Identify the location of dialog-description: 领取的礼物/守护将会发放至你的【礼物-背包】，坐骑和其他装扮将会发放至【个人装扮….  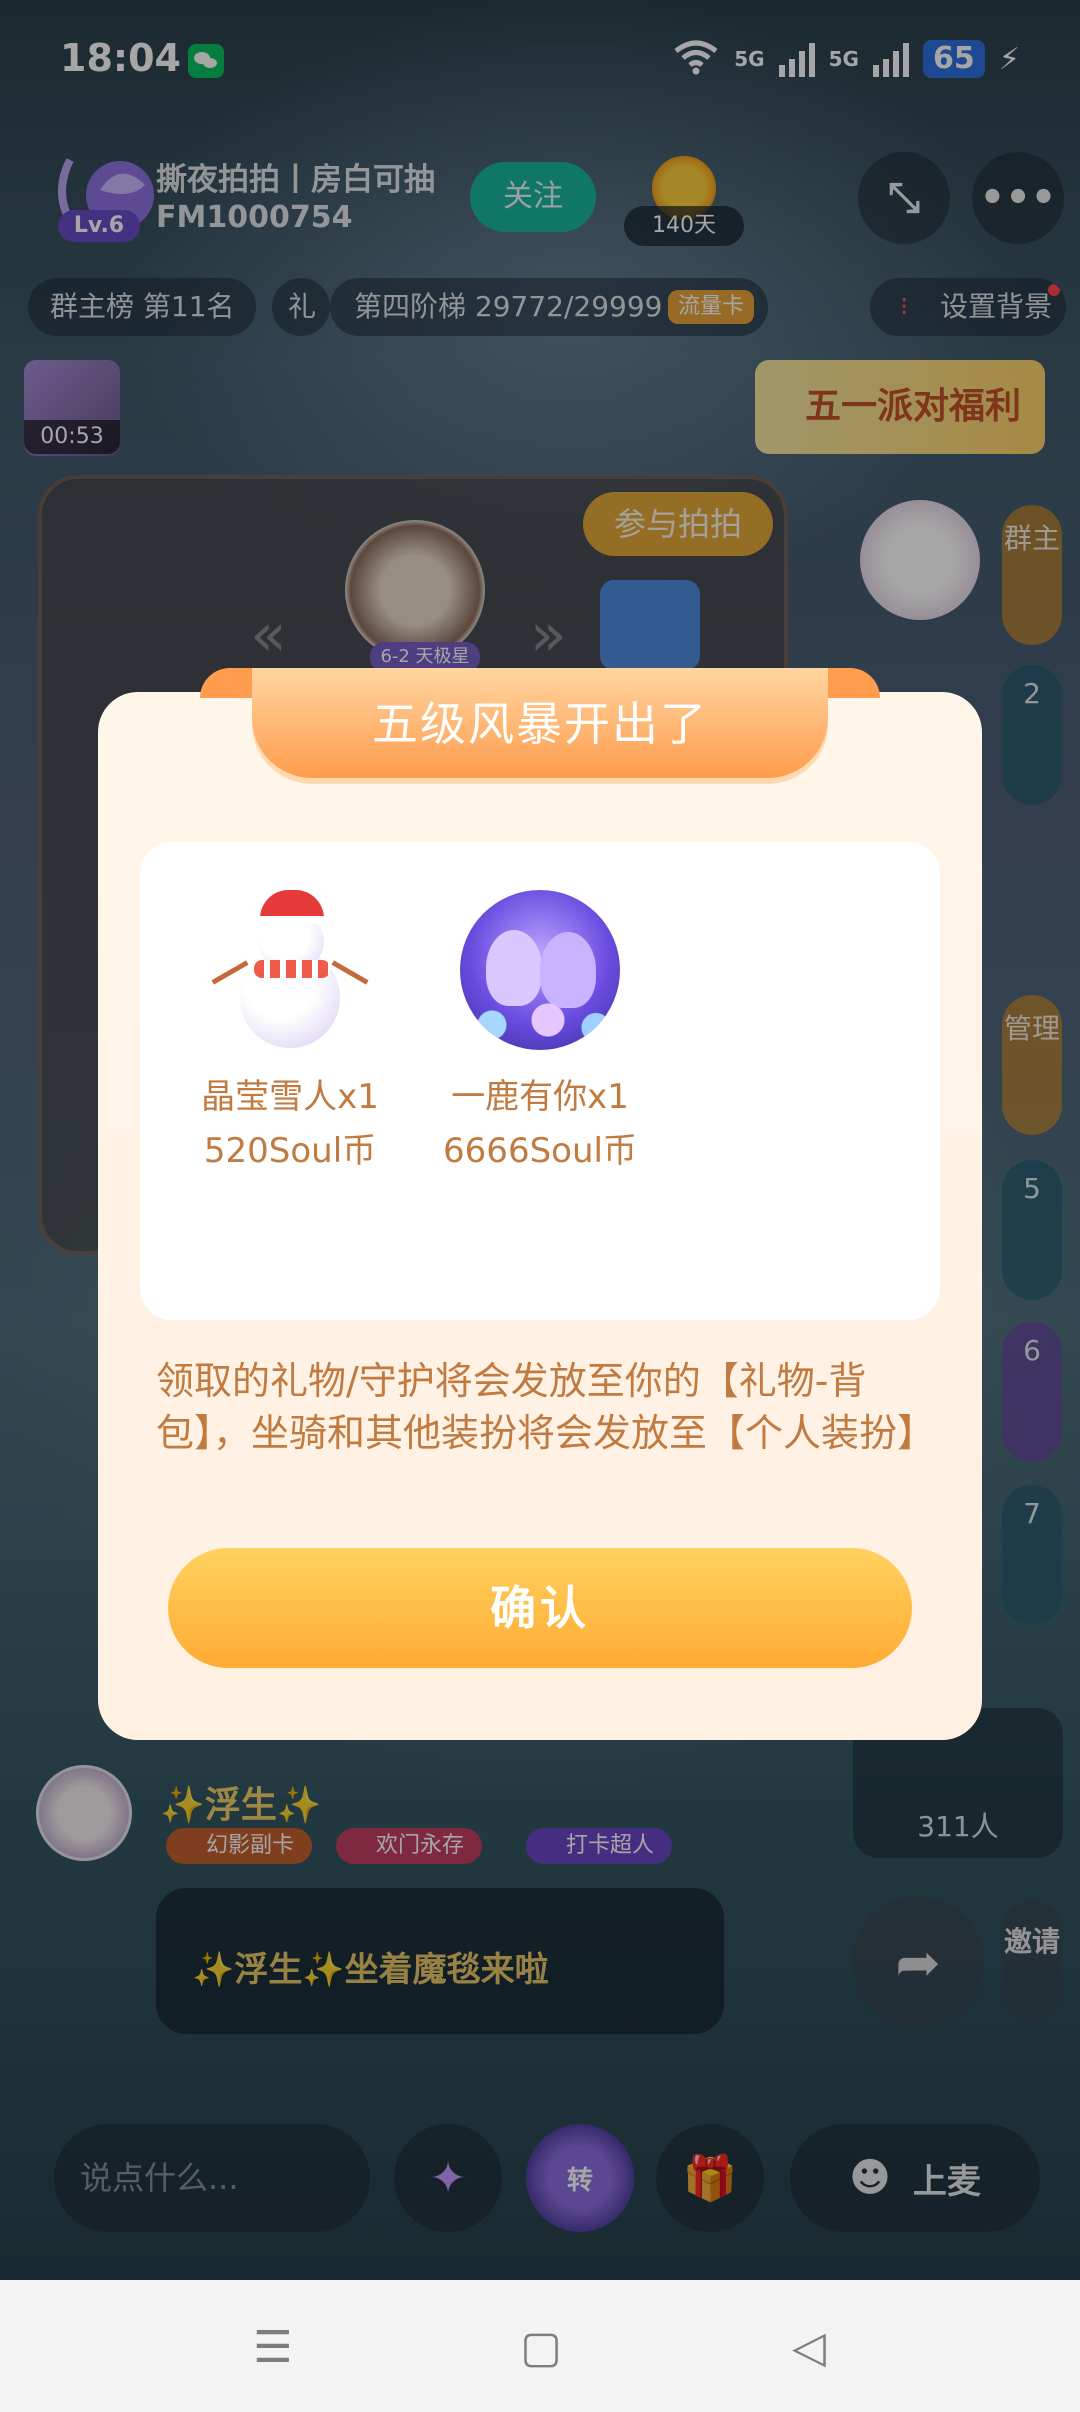
(546, 1407).